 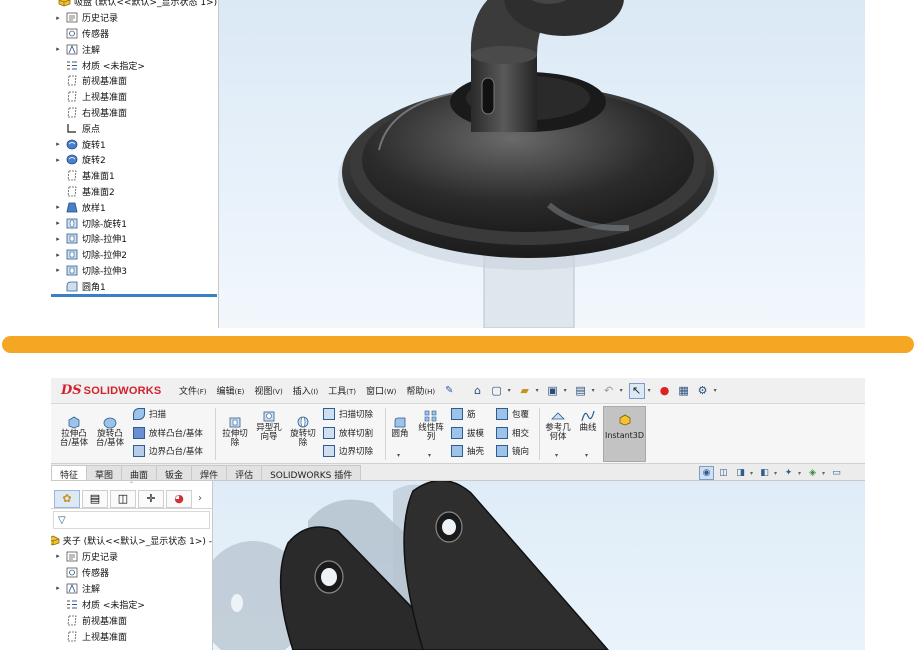 What do you see at coordinates (174, 473) in the screenshot?
I see `command-tab: 钣金` at bounding box center [174, 473].